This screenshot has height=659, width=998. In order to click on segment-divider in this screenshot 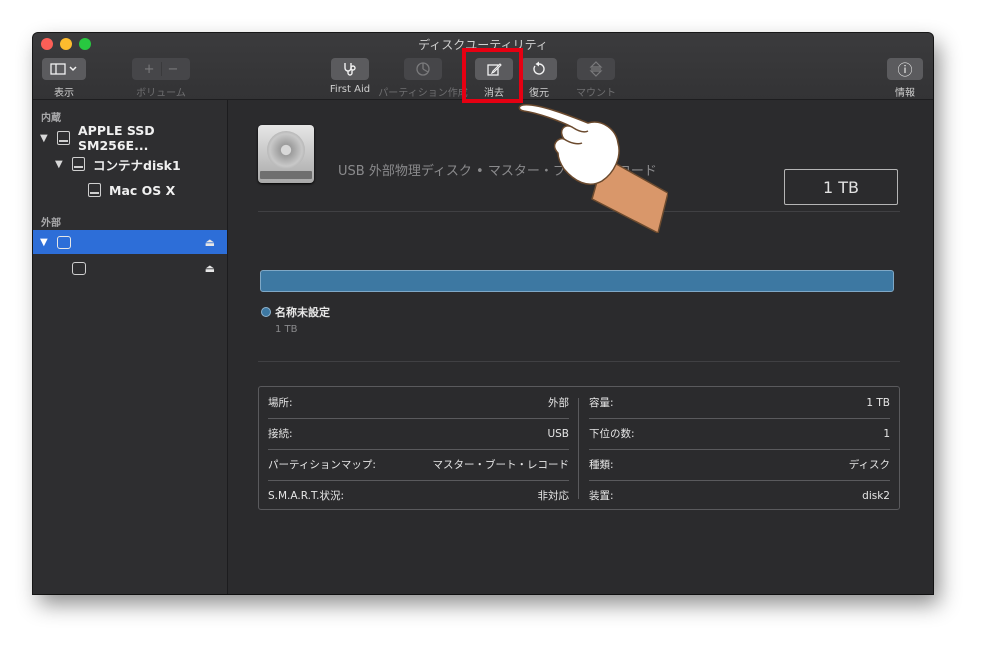, I will do `click(161, 69)`.